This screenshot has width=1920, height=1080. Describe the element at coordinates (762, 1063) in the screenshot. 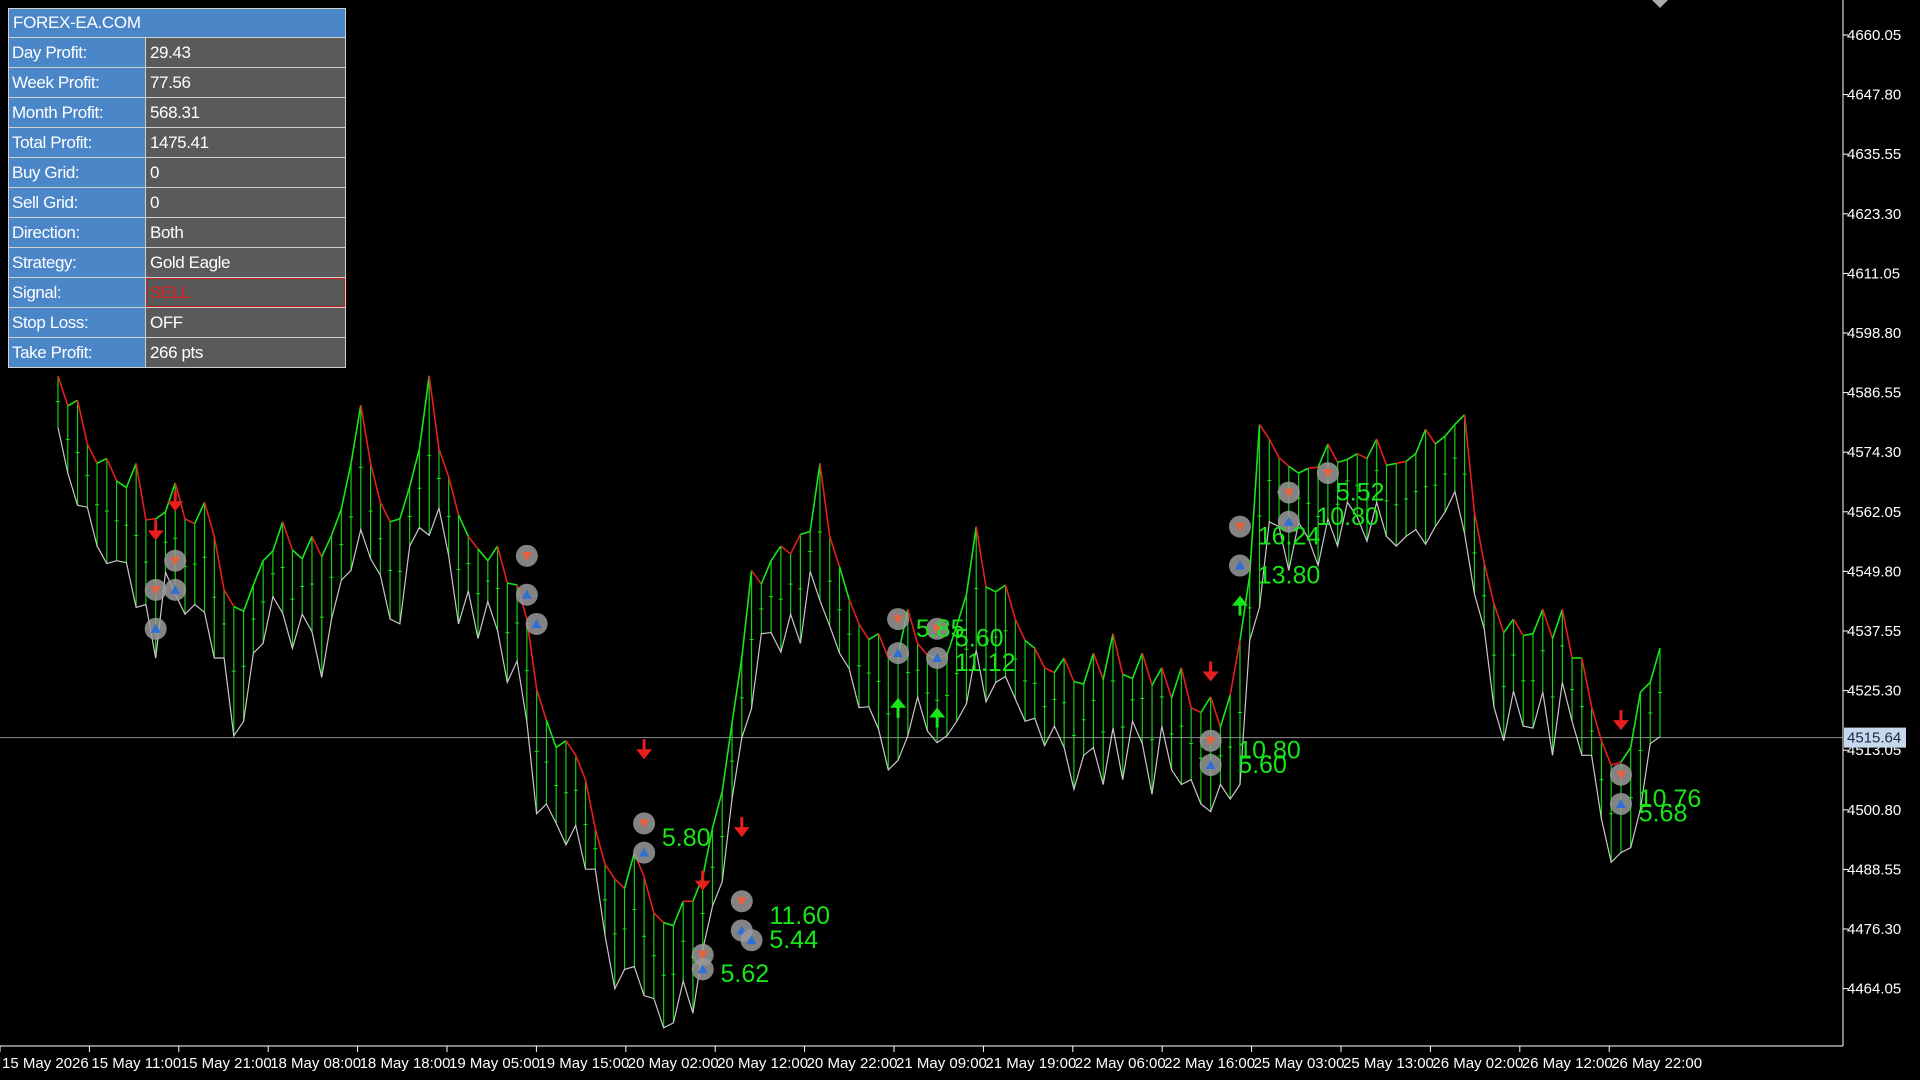

I see `time-tick-label: 20 May 12:00` at that location.